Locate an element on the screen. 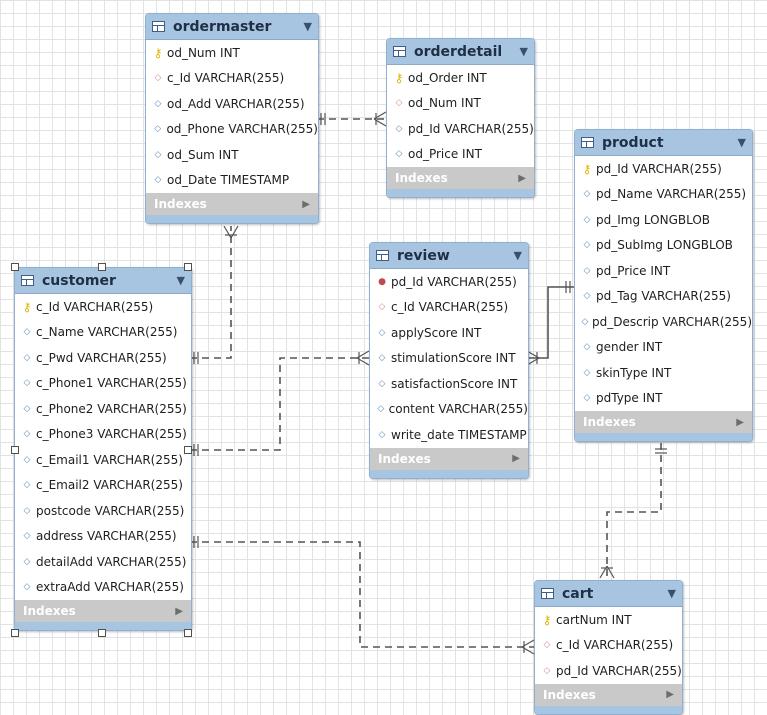  table-header: product ▼ is located at coordinates (663, 143).